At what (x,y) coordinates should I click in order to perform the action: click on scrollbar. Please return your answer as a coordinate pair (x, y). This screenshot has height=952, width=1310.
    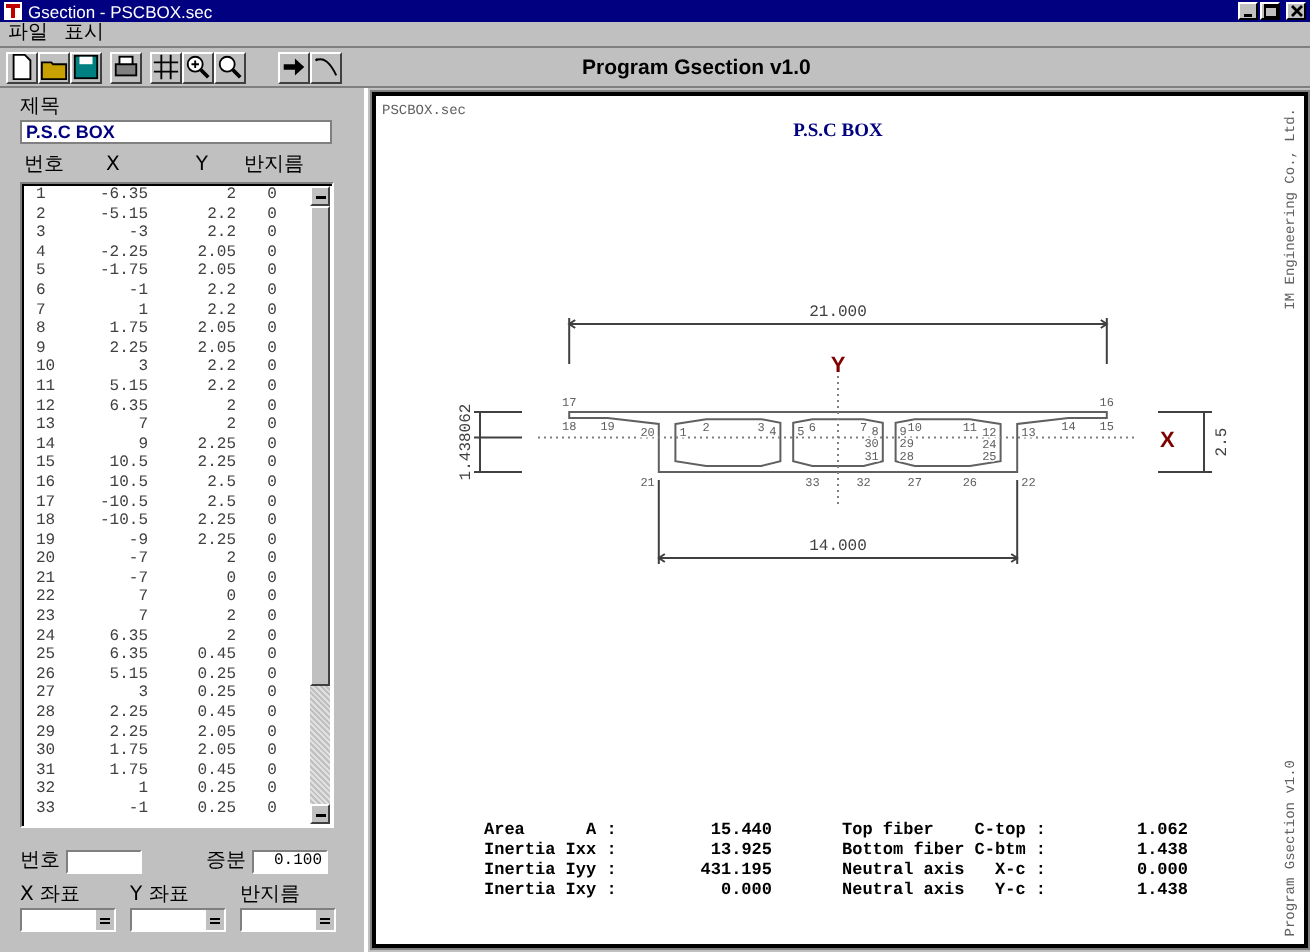
    Looking at the image, I should click on (320, 505).